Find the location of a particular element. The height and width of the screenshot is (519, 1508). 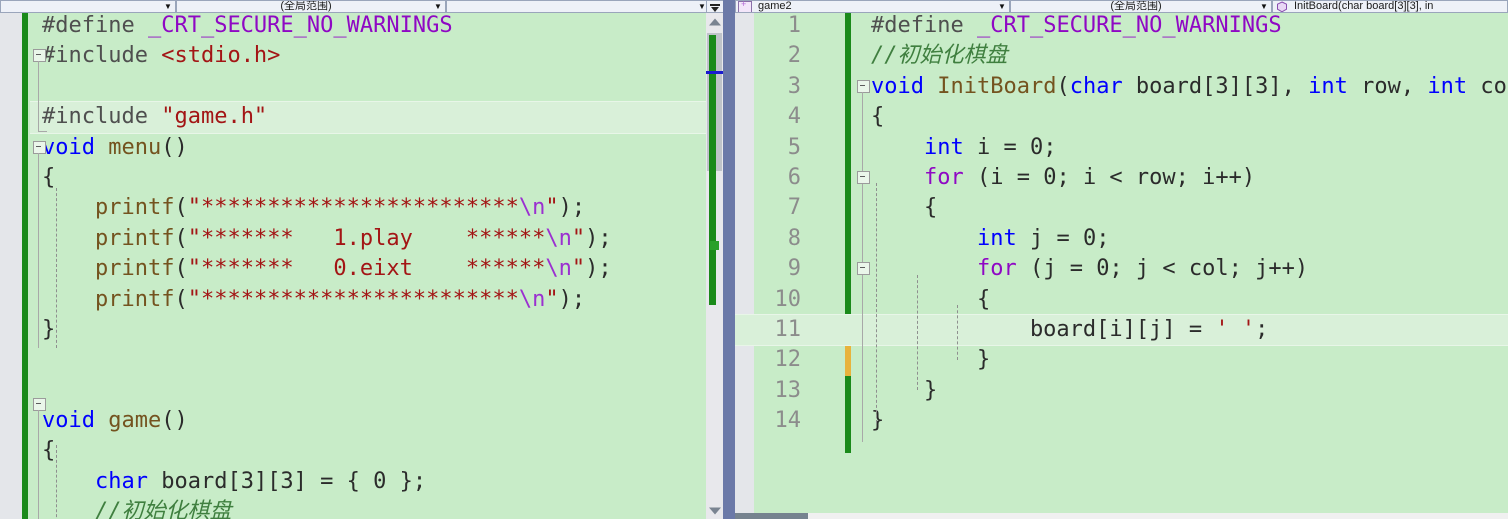

line-number: 7 is located at coordinates (794, 208).